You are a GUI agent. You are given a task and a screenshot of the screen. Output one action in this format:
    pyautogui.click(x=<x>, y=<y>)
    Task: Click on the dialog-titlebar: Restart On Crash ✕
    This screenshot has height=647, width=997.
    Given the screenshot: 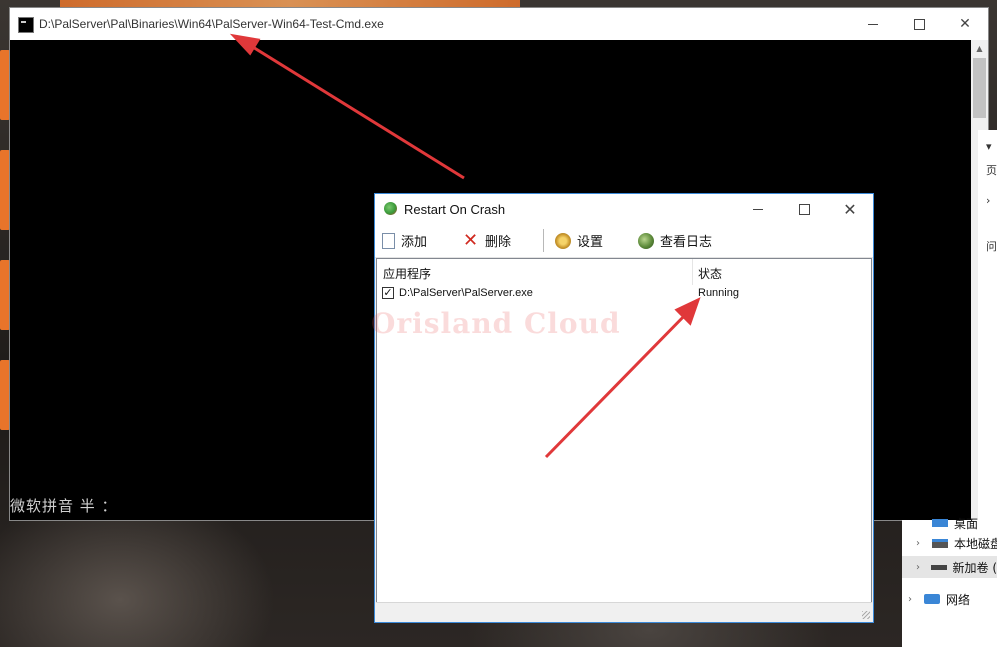 What is the action you would take?
    pyautogui.click(x=624, y=209)
    